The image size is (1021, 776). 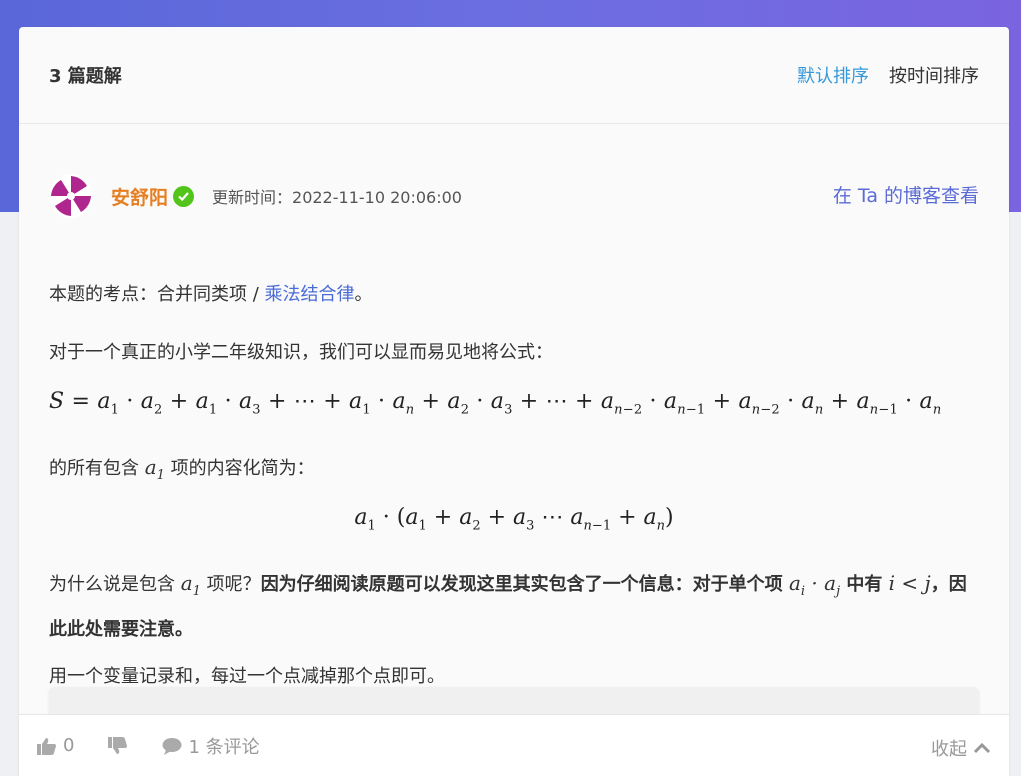 I want to click on dislike-button, so click(x=118, y=745).